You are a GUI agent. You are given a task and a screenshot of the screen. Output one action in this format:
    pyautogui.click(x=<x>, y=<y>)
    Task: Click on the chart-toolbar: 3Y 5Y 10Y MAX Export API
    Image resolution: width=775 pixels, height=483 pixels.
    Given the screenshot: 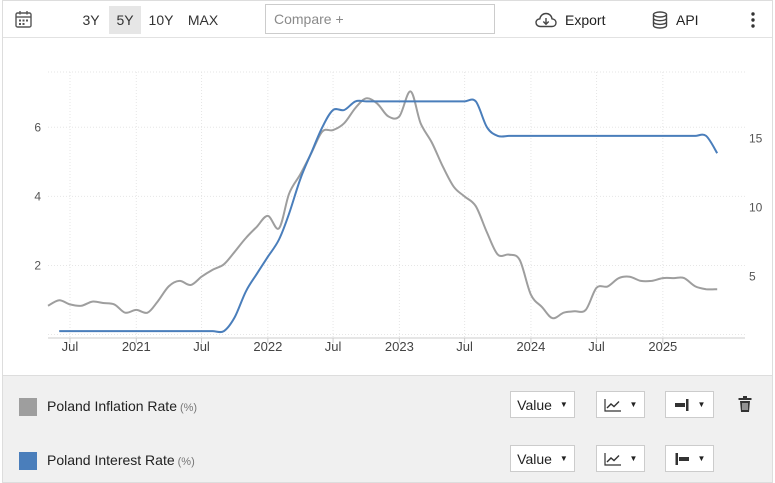 What is the action you would take?
    pyautogui.click(x=387, y=19)
    